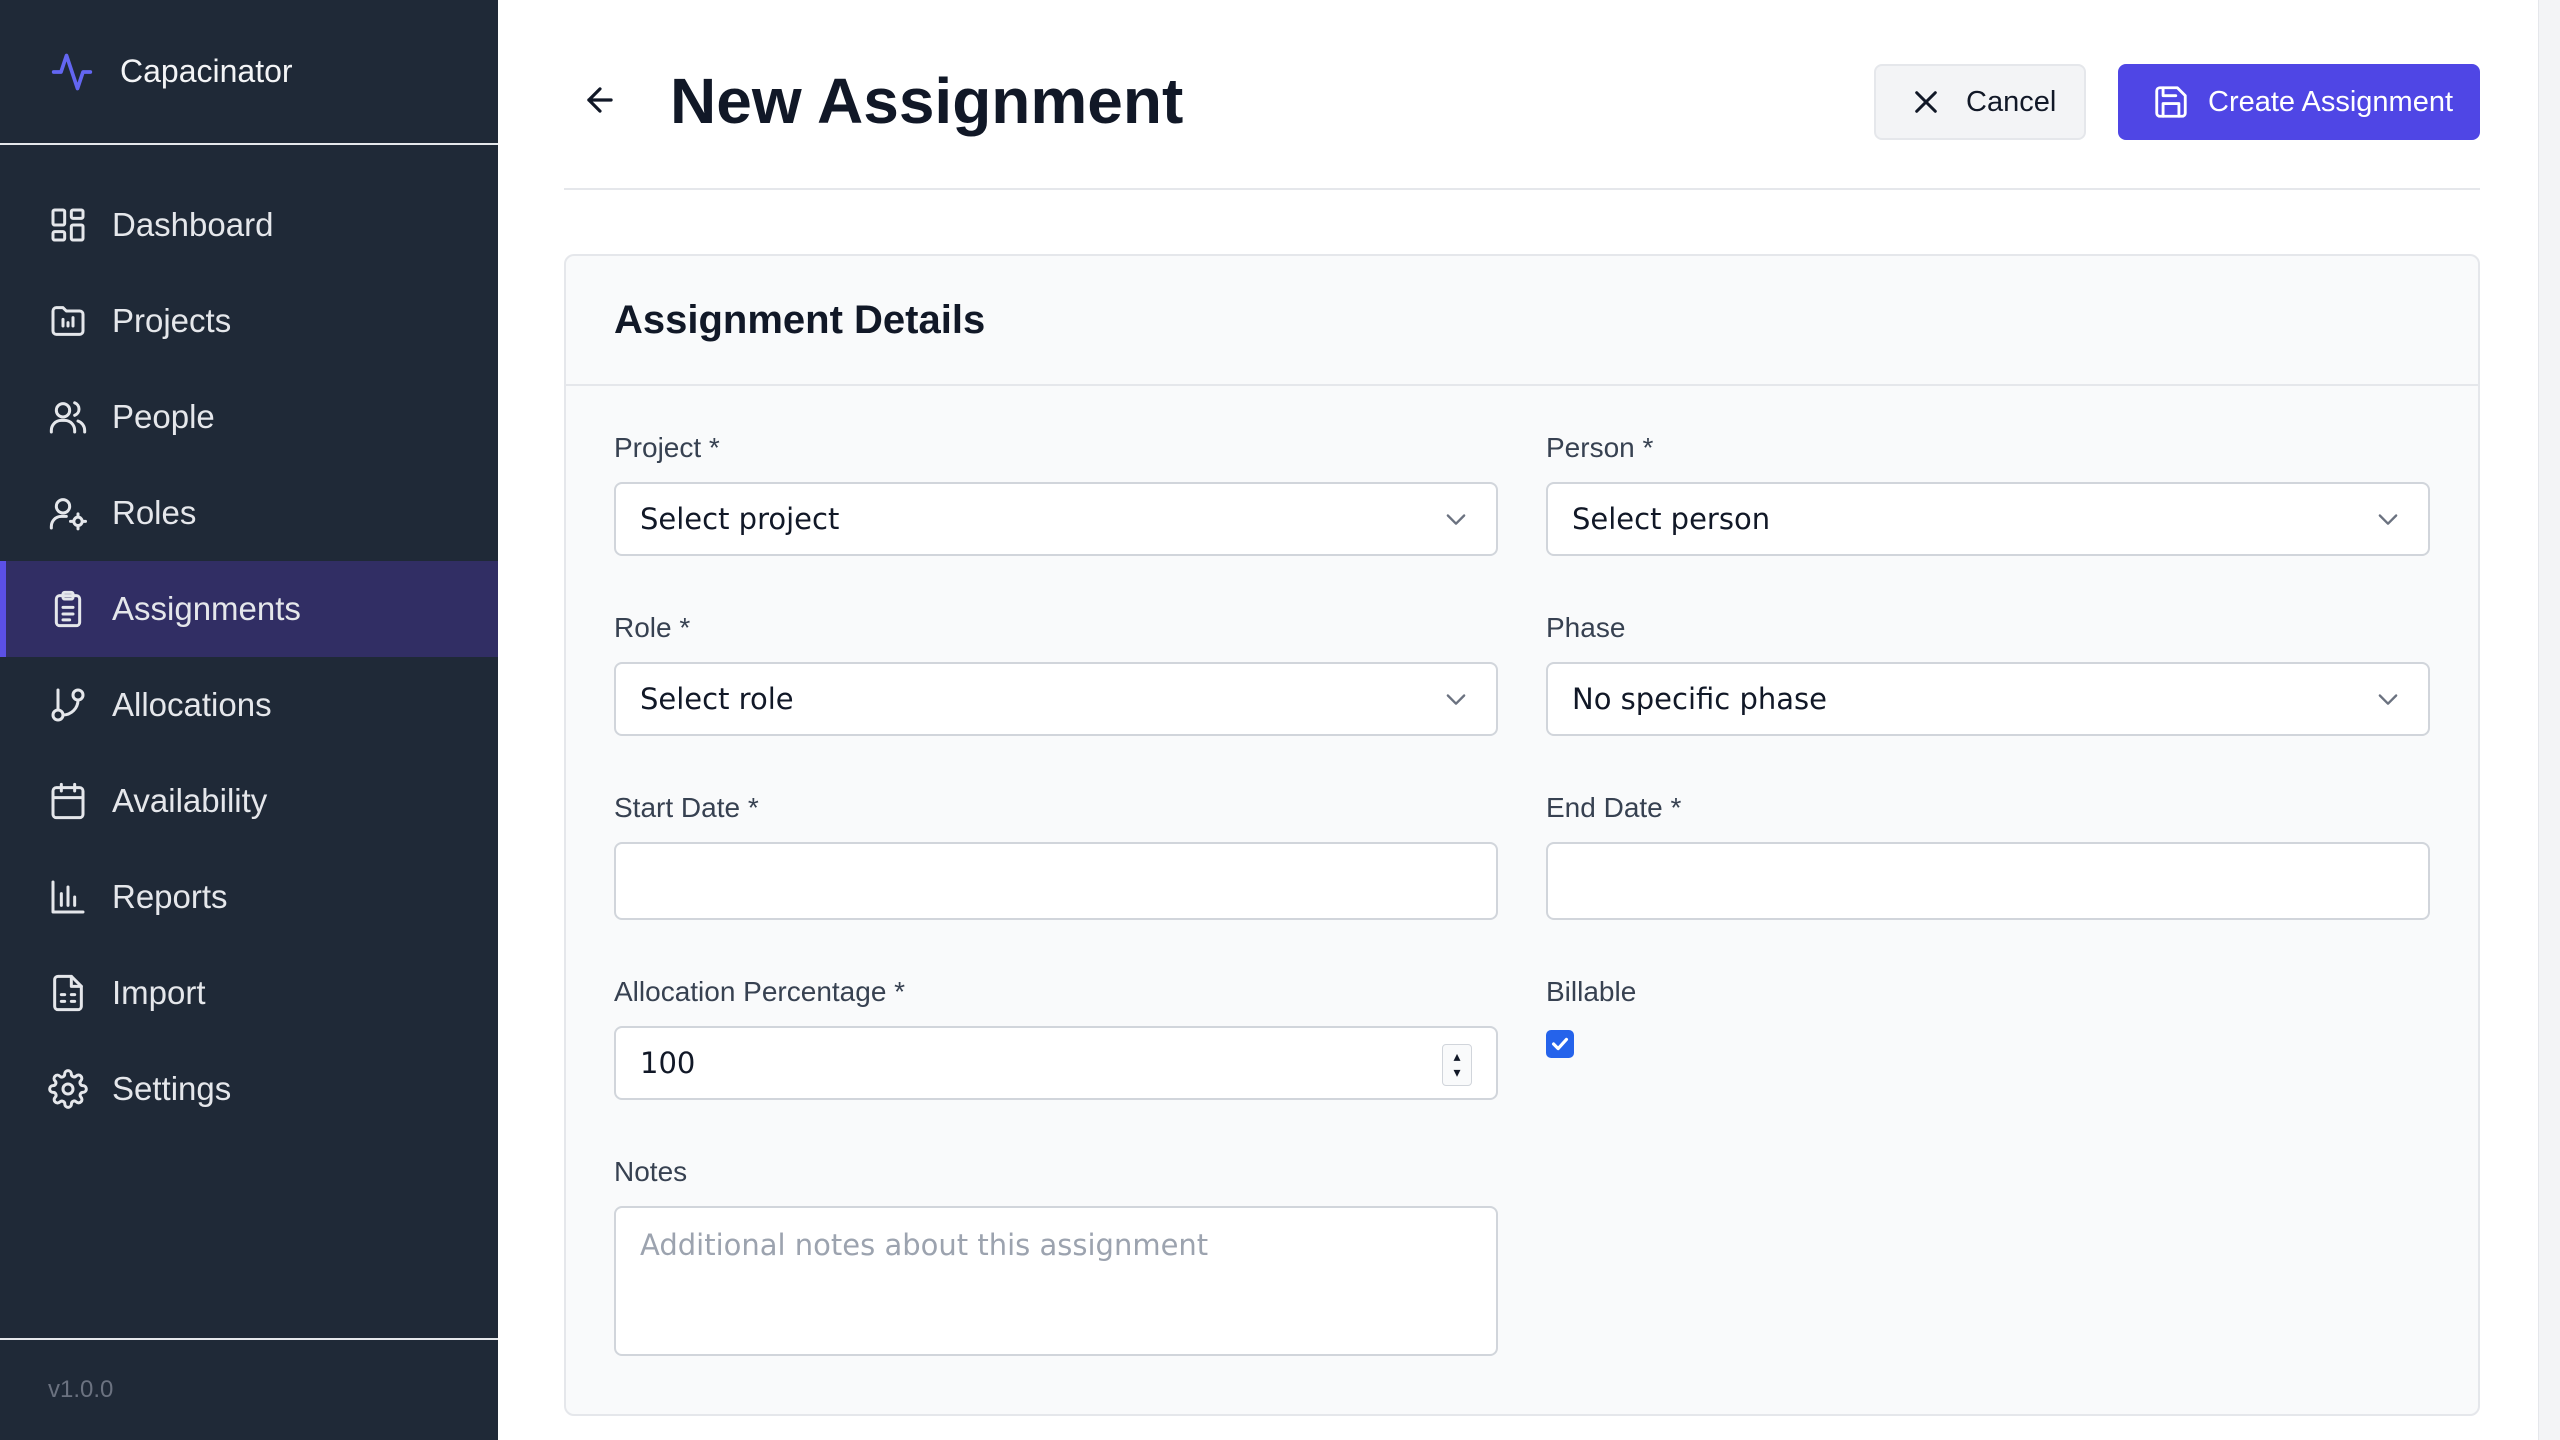  What do you see at coordinates (760, 991) in the screenshot?
I see `allocation-label: Allocation Percentage *` at bounding box center [760, 991].